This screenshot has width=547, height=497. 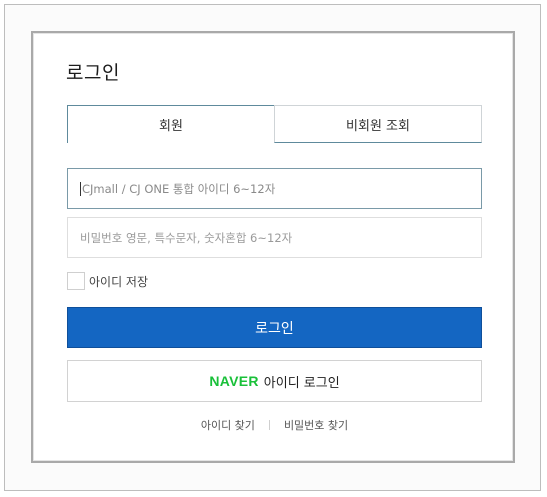 I want to click on tab-member: 회원, so click(x=171, y=124).